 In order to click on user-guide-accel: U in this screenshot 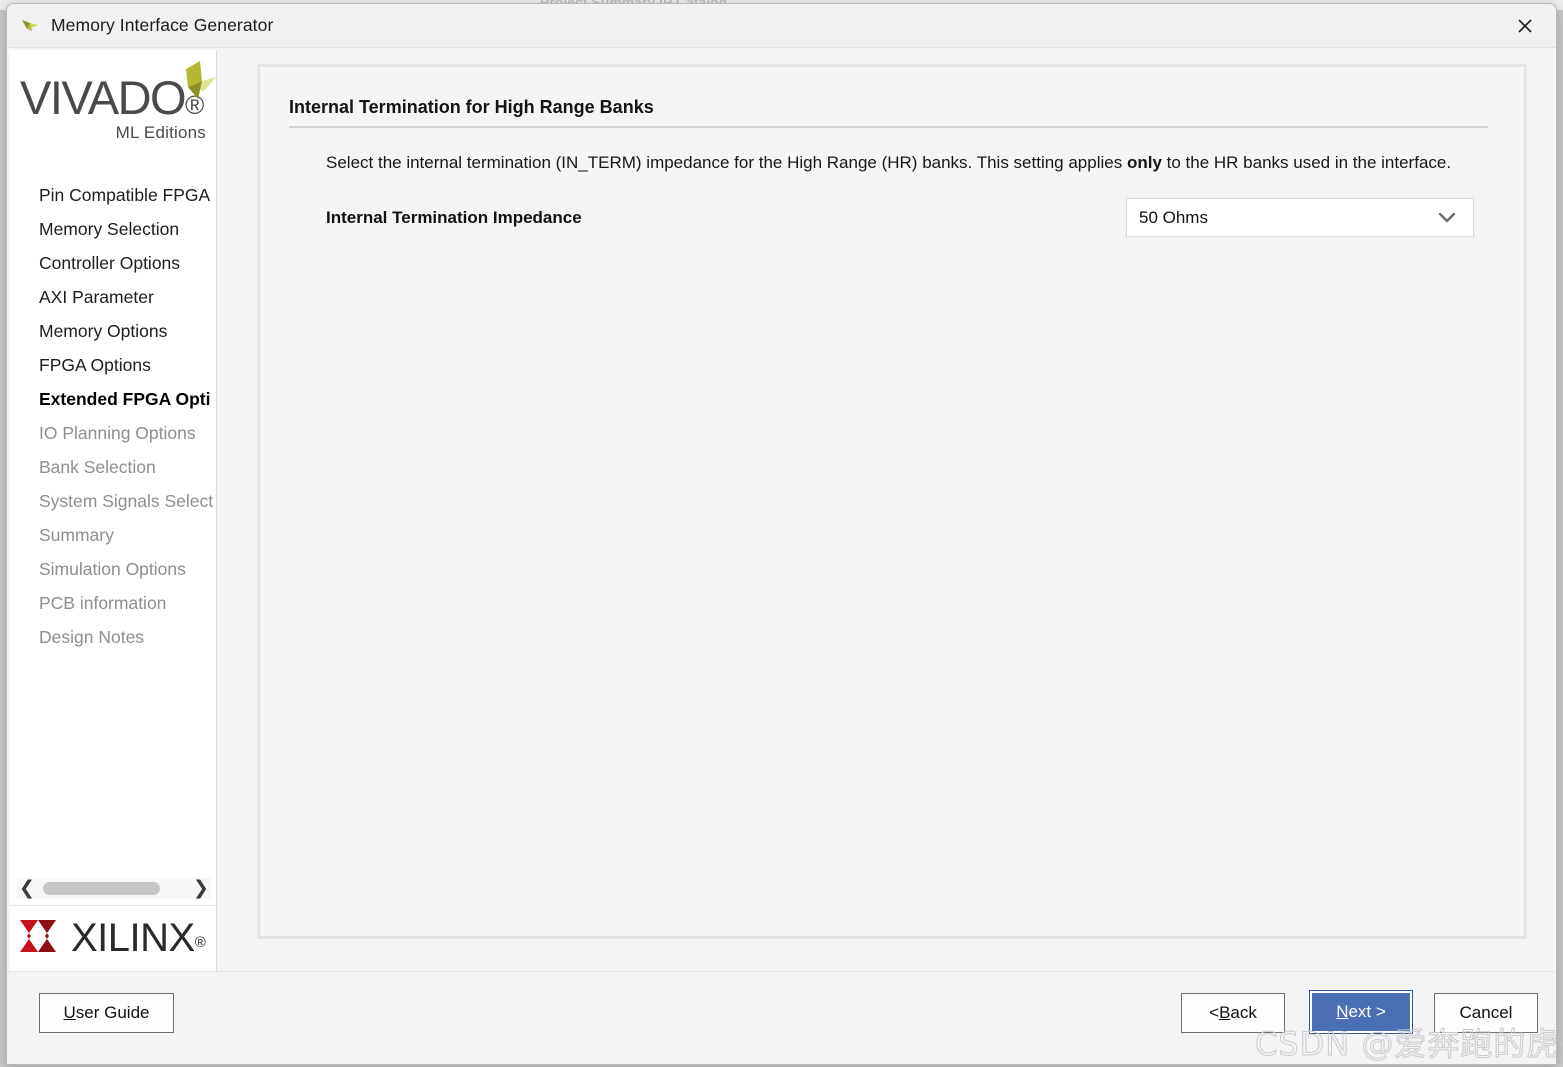, I will do `click(69, 1012)`.